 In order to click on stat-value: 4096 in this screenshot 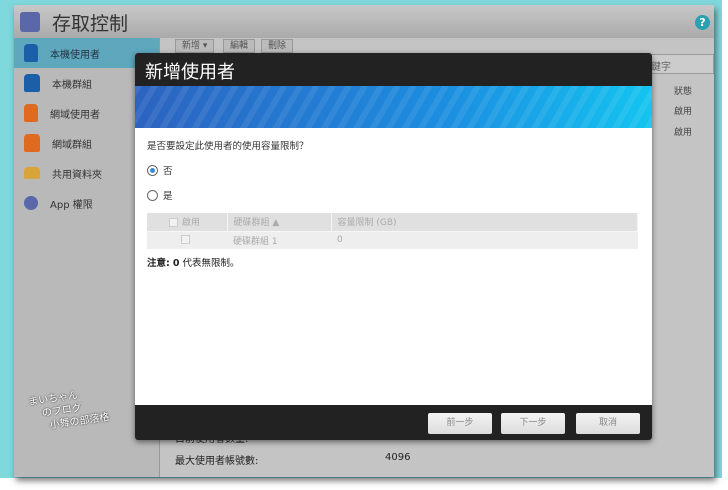, I will do `click(398, 457)`.